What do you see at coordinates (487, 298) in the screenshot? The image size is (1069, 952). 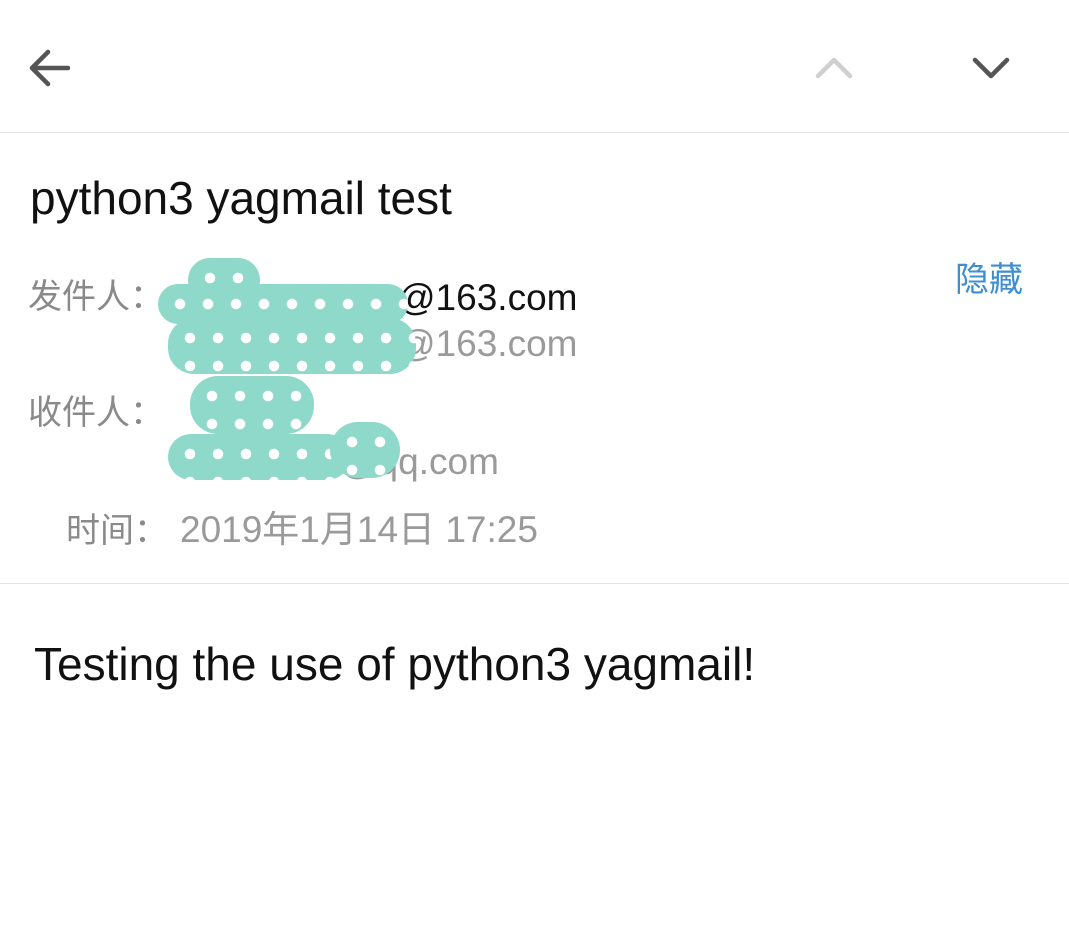 I see `sender-name: @163.com` at bounding box center [487, 298].